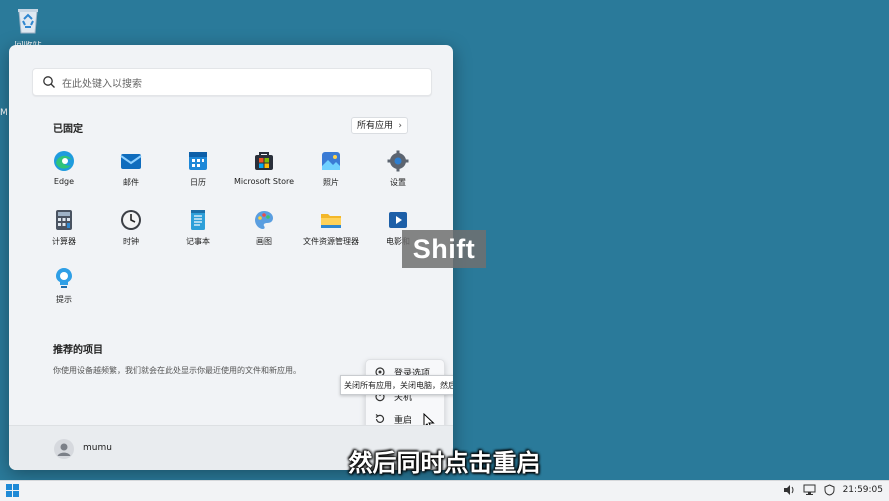  I want to click on chevron-right-icon: ›, so click(400, 126).